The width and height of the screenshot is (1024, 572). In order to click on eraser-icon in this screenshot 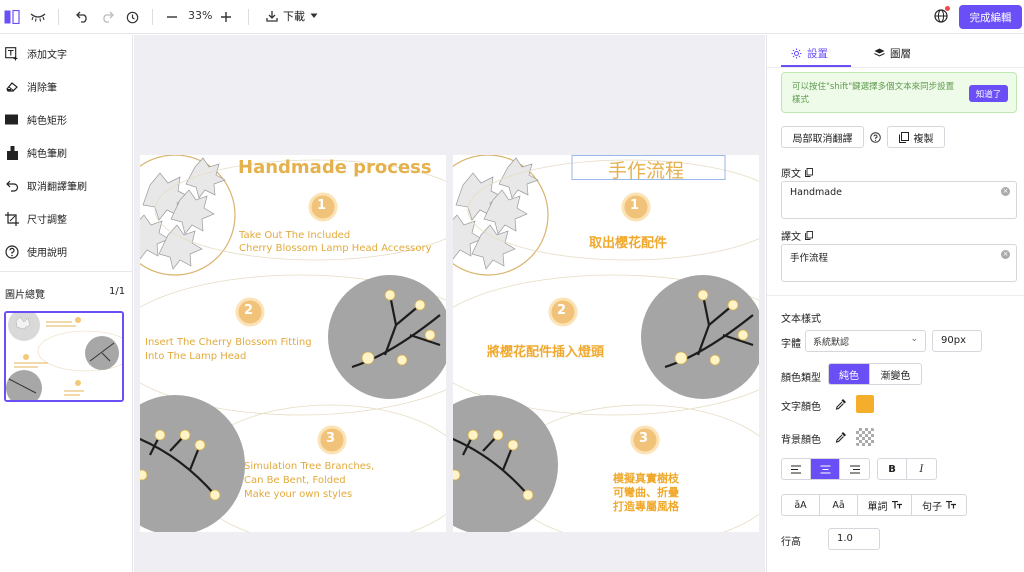, I will do `click(12, 87)`.